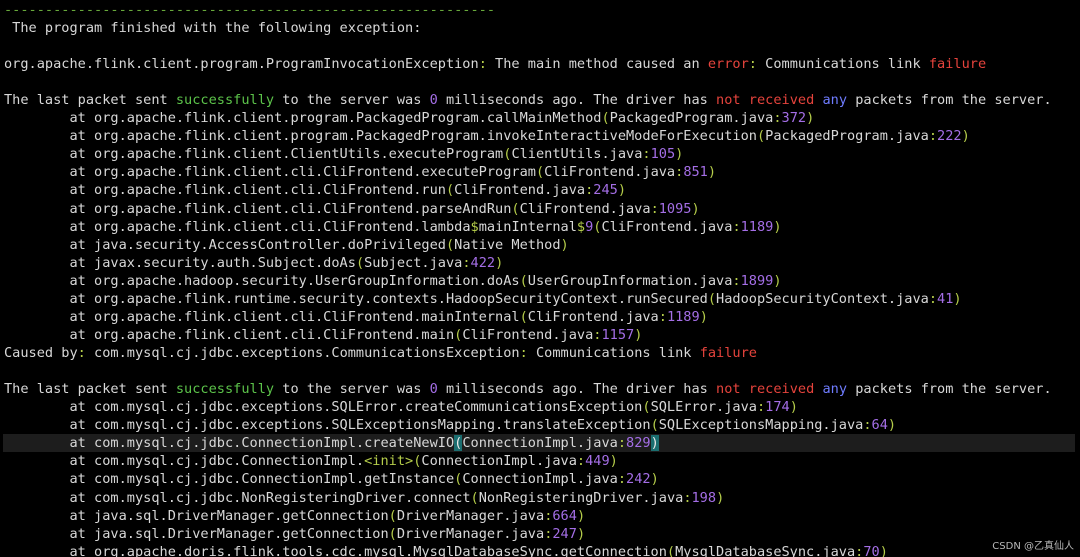 The height and width of the screenshot is (557, 1080). What do you see at coordinates (728, 353) in the screenshot?
I see `caused-by-word-failure: failure` at bounding box center [728, 353].